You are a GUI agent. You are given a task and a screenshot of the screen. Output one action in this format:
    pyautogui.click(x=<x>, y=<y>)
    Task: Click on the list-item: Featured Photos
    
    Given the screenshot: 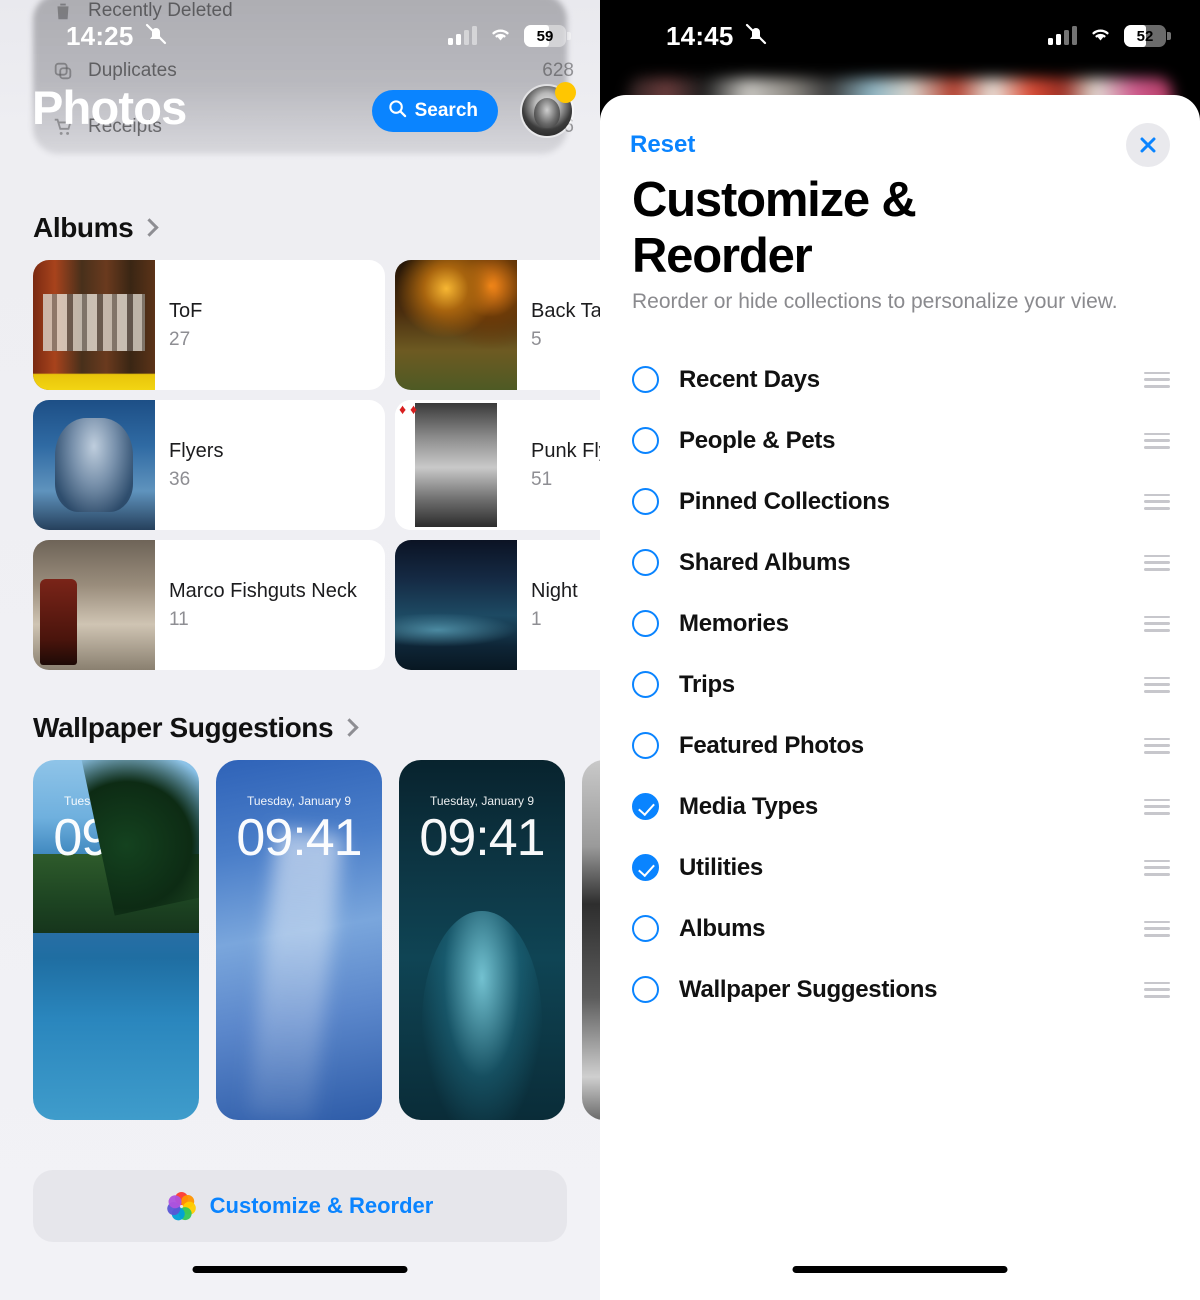 What is the action you would take?
    pyautogui.click(x=900, y=745)
    